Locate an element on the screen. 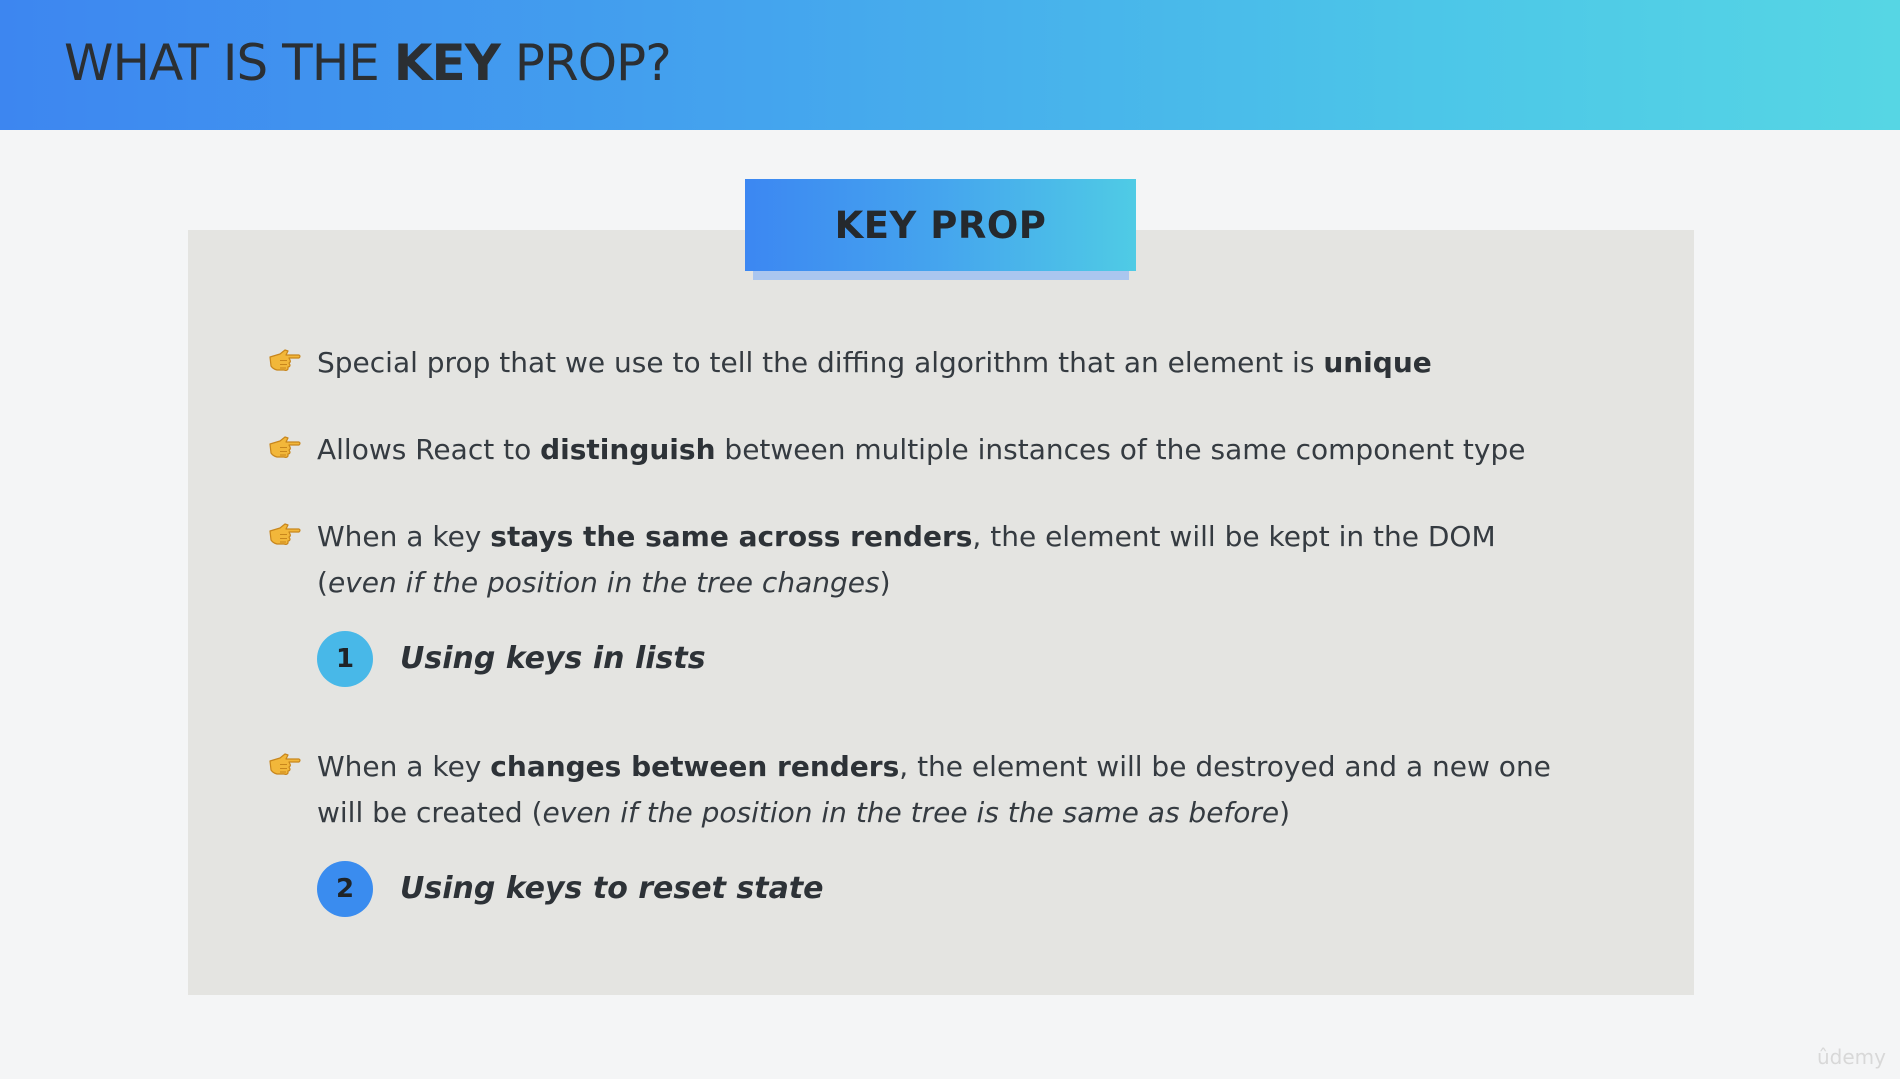  step-number-badge: 2 is located at coordinates (345, 889).